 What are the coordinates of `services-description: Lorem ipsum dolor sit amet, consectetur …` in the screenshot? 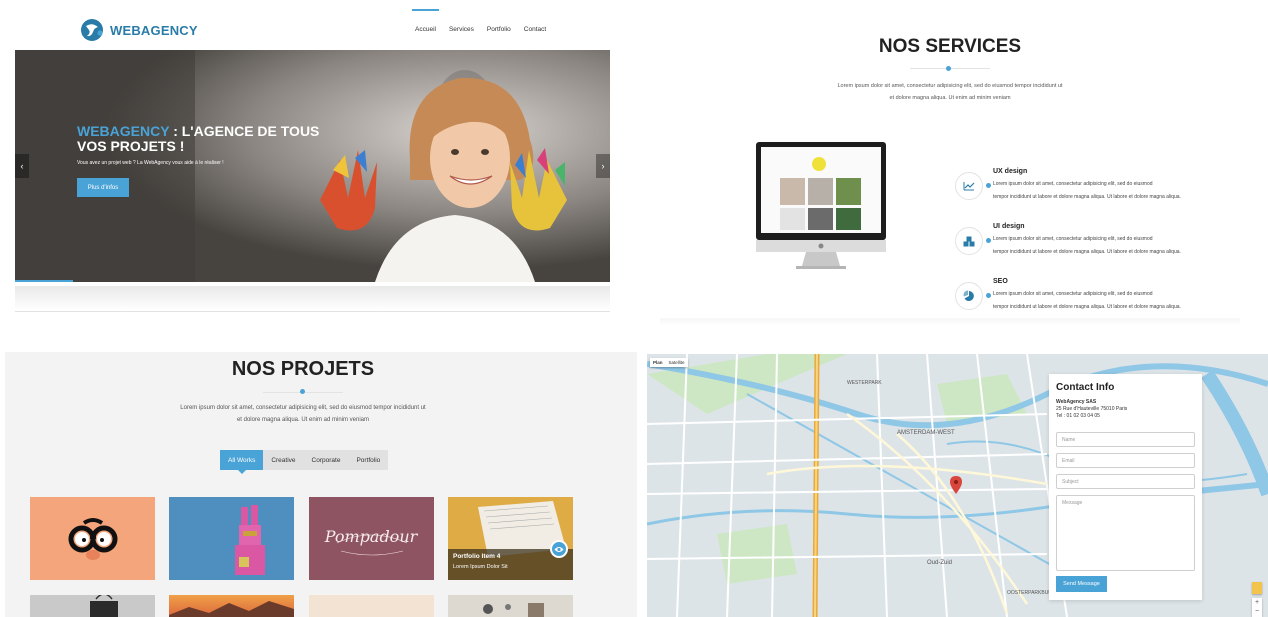 It's located at (950, 92).